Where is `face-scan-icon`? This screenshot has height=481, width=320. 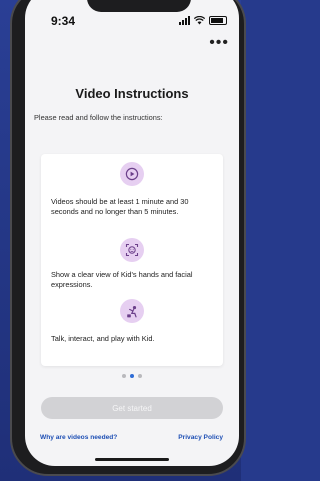
face-scan-icon is located at coordinates (132, 250).